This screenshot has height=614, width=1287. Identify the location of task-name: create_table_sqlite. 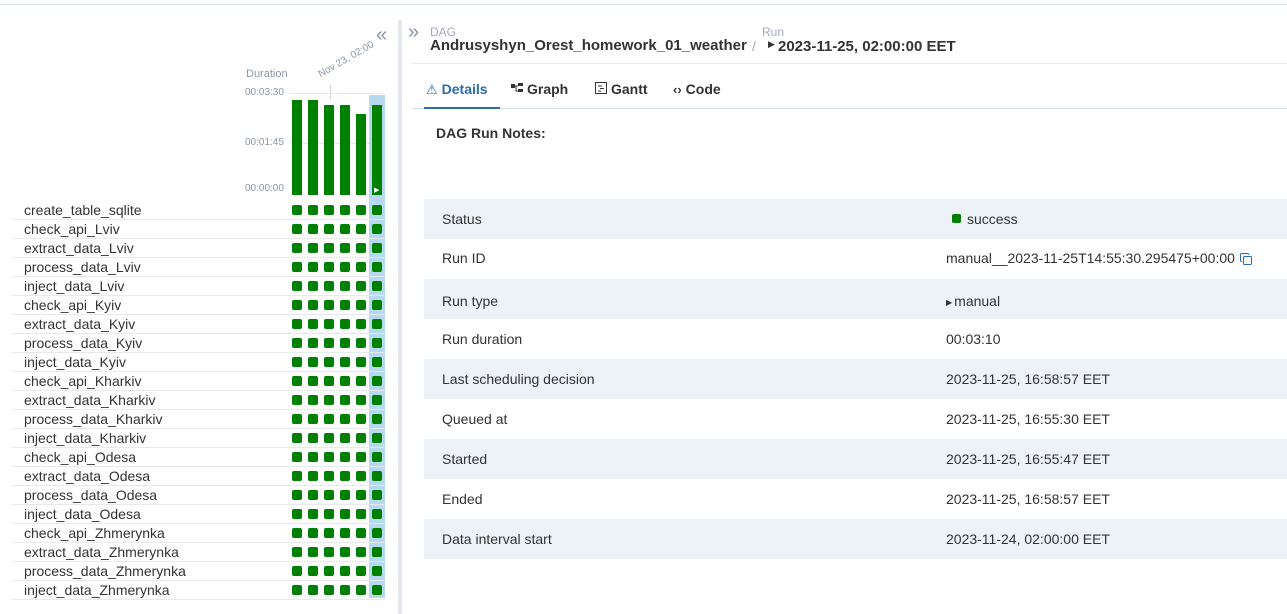
(83, 210).